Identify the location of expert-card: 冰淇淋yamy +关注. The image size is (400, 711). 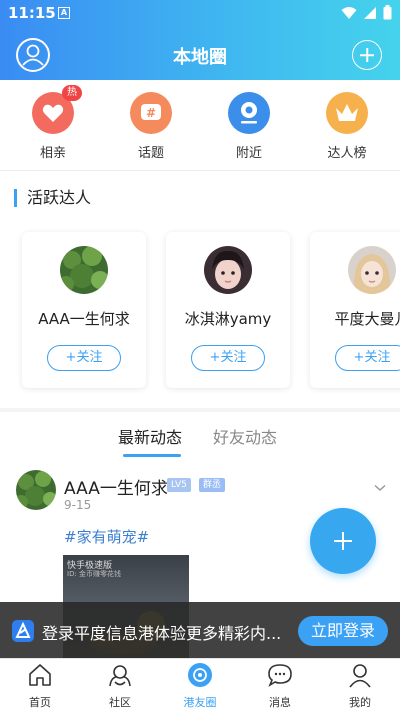
(228, 310).